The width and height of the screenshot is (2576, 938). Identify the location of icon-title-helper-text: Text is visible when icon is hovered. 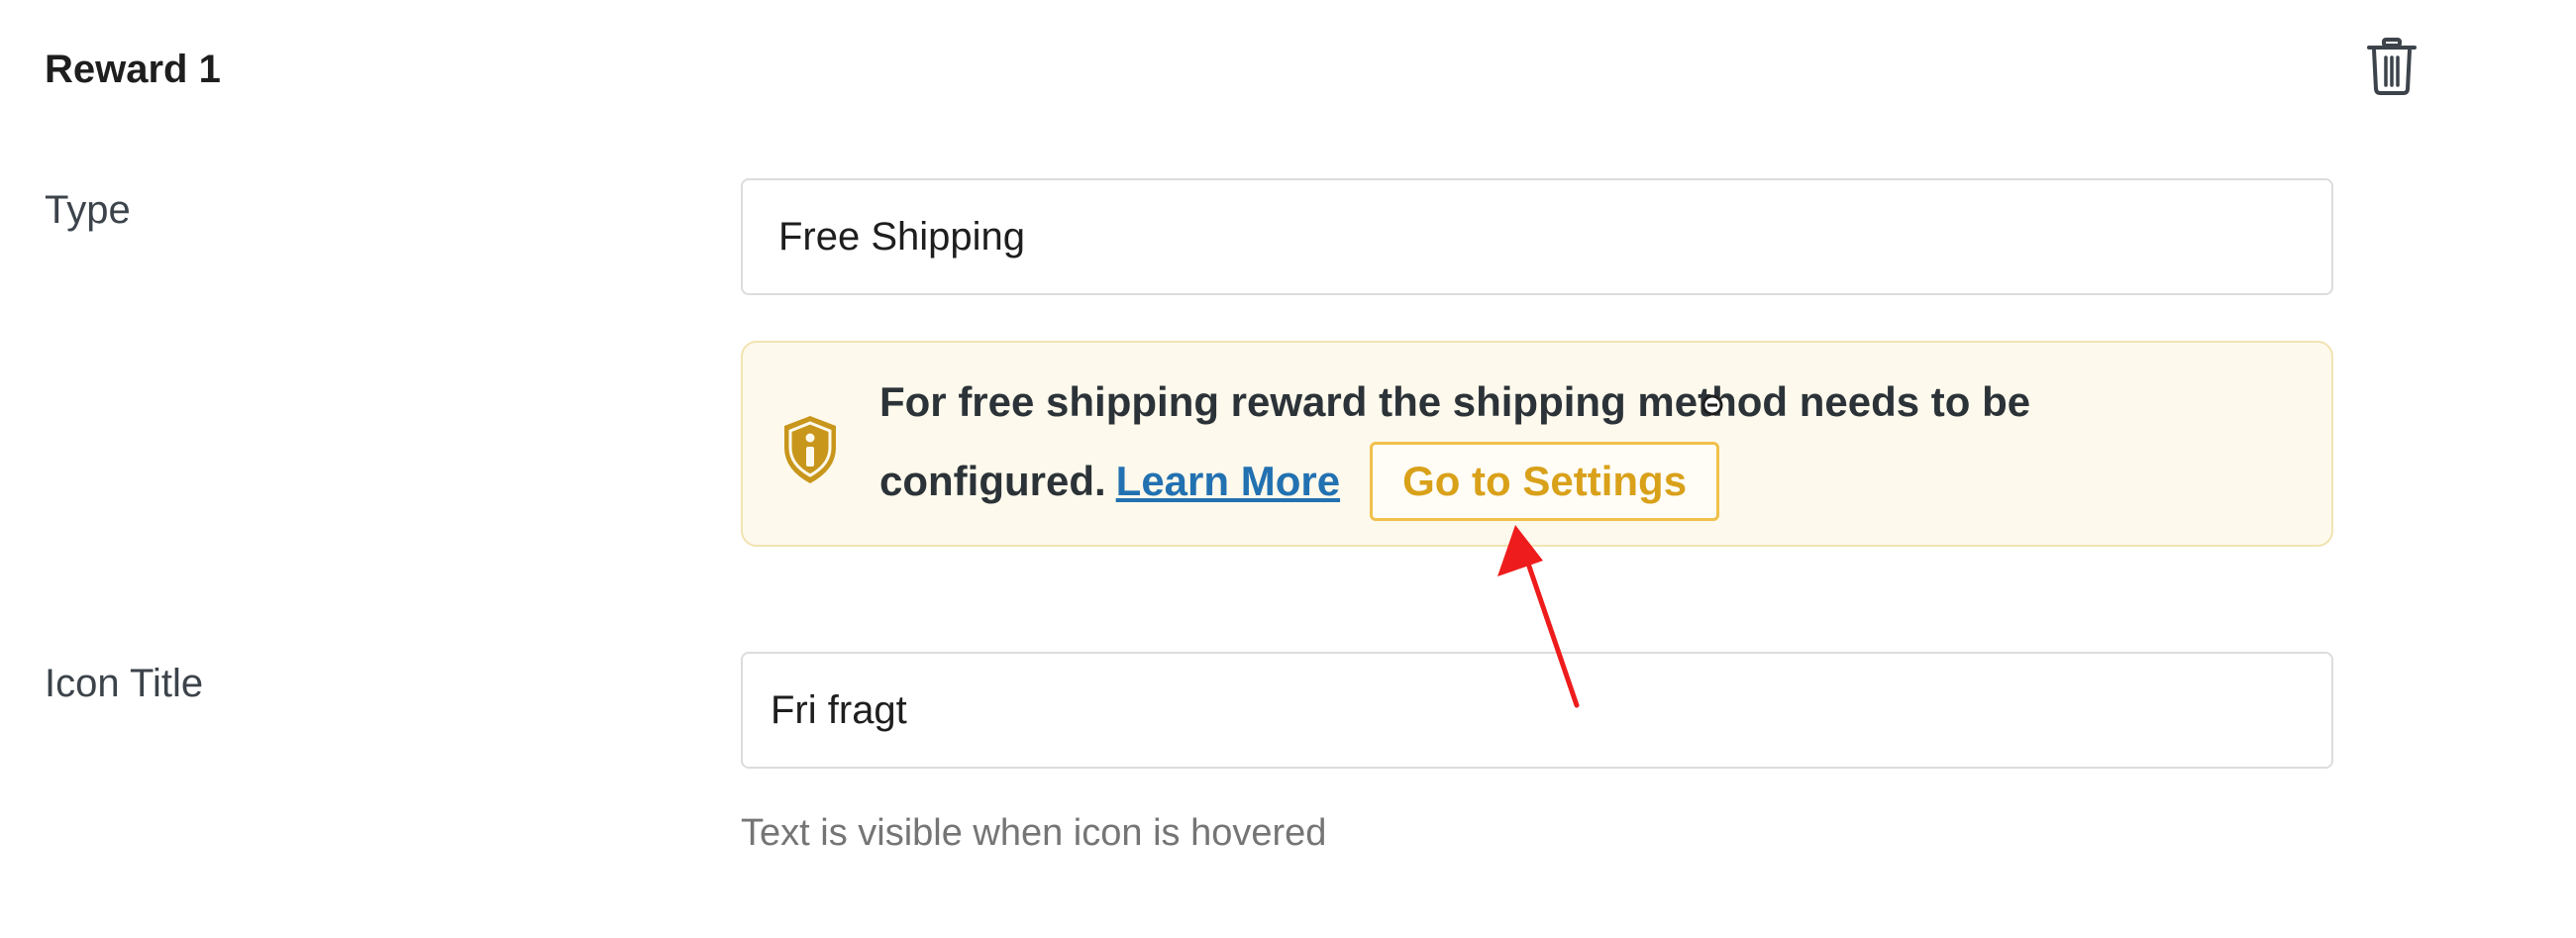
(1034, 833).